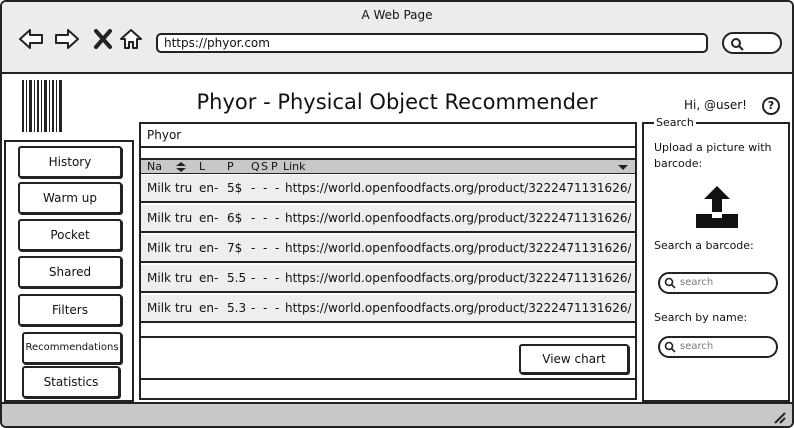 This screenshot has height=428, width=794. Describe the element at coordinates (675, 122) in the screenshot. I see `search-panel-legend: Search` at that location.